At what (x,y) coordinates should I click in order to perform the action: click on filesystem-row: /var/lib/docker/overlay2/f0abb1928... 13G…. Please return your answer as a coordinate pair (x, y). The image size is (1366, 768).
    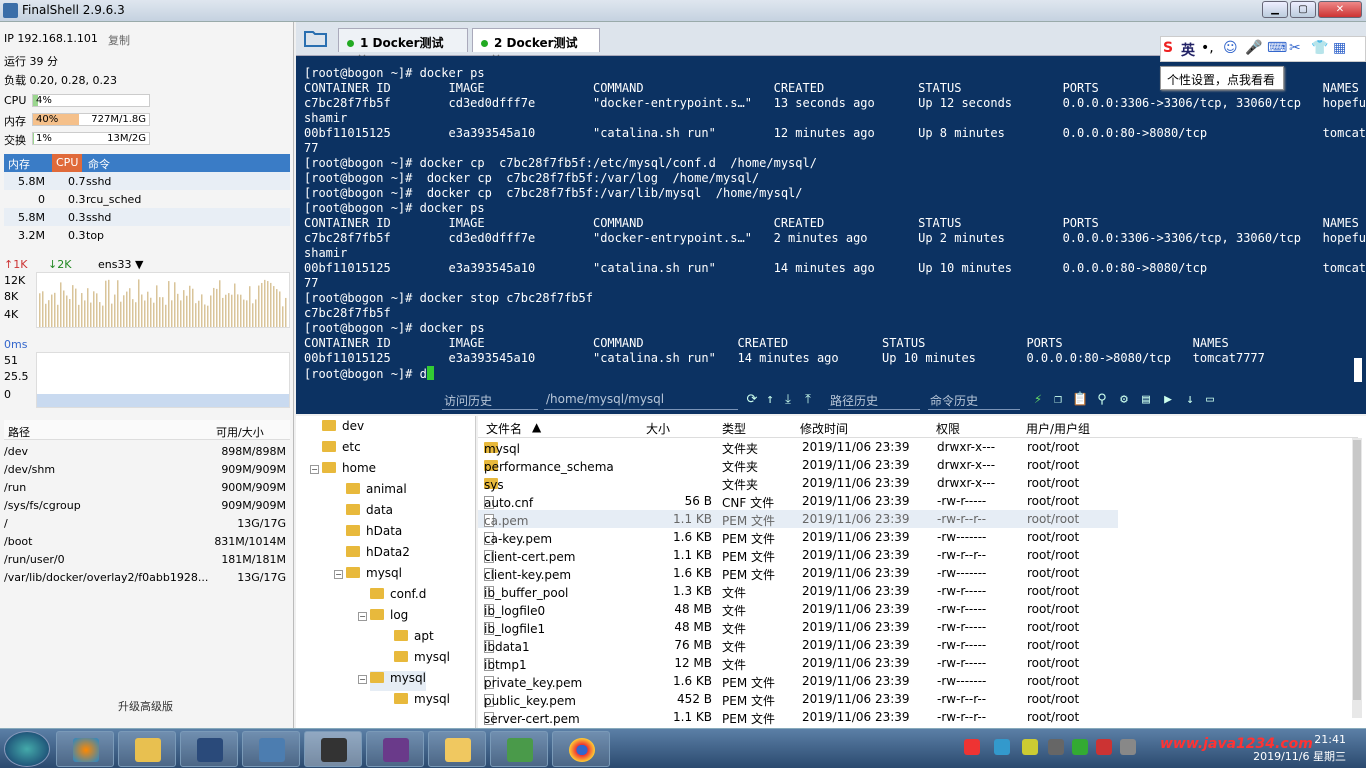
    Looking at the image, I should click on (147, 577).